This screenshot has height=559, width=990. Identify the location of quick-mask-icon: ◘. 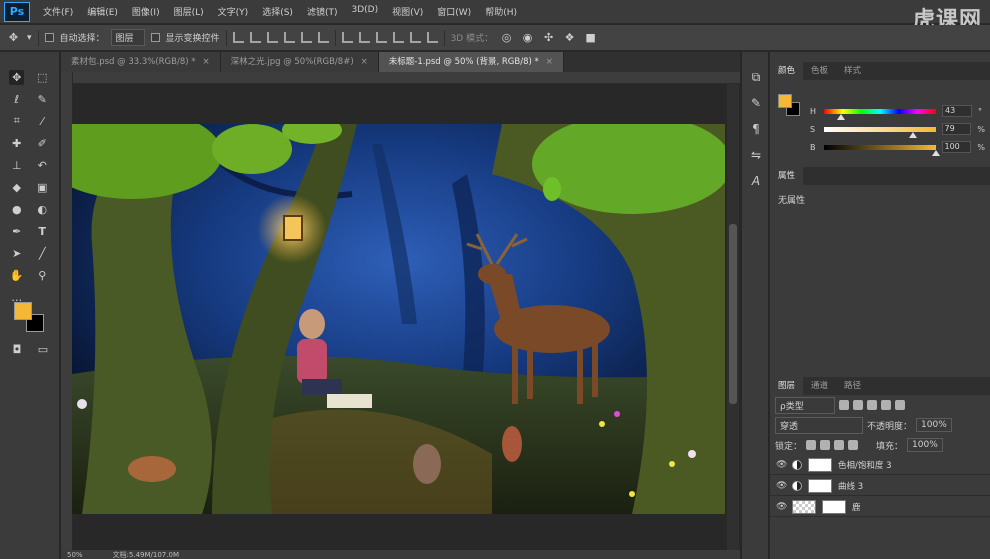
(17, 349).